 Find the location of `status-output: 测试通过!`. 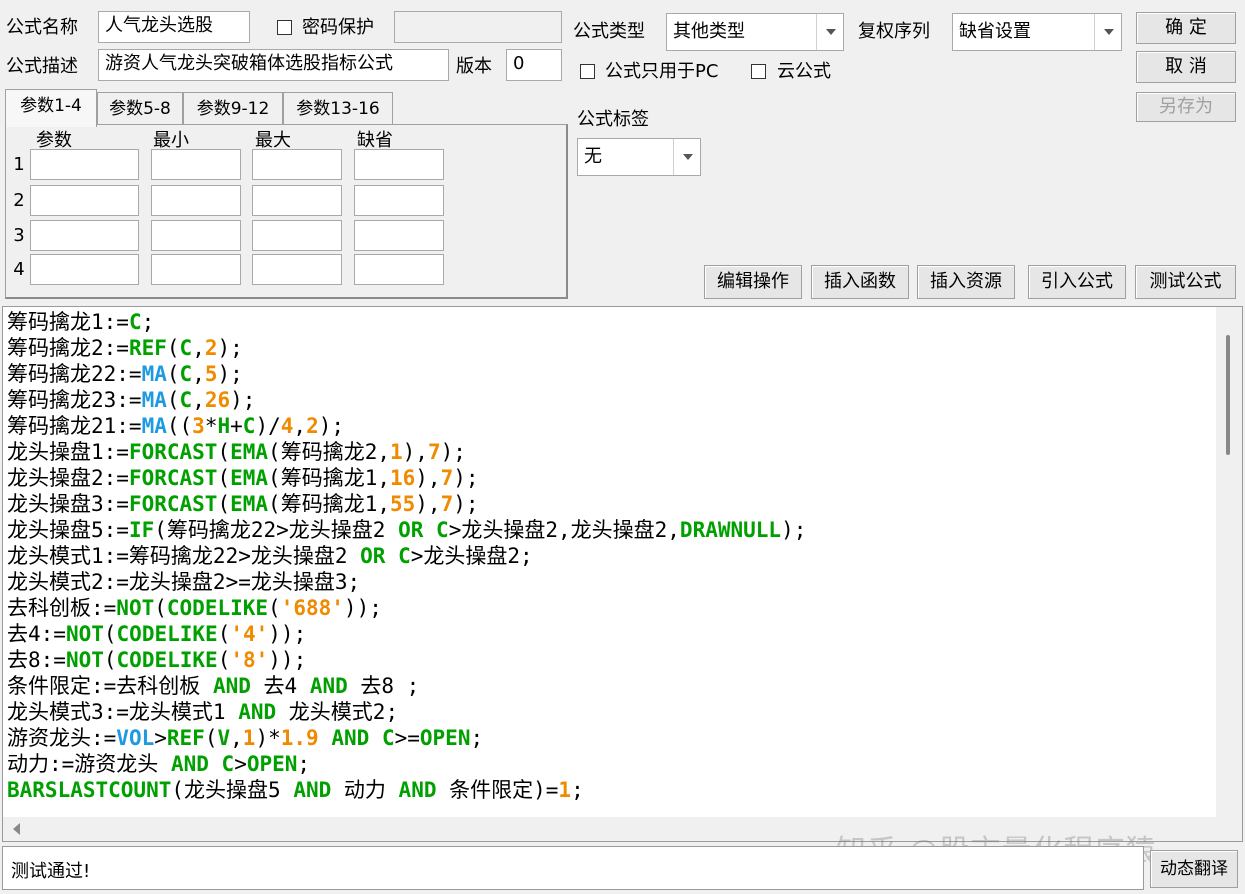

status-output: 测试通过! is located at coordinates (573, 868).